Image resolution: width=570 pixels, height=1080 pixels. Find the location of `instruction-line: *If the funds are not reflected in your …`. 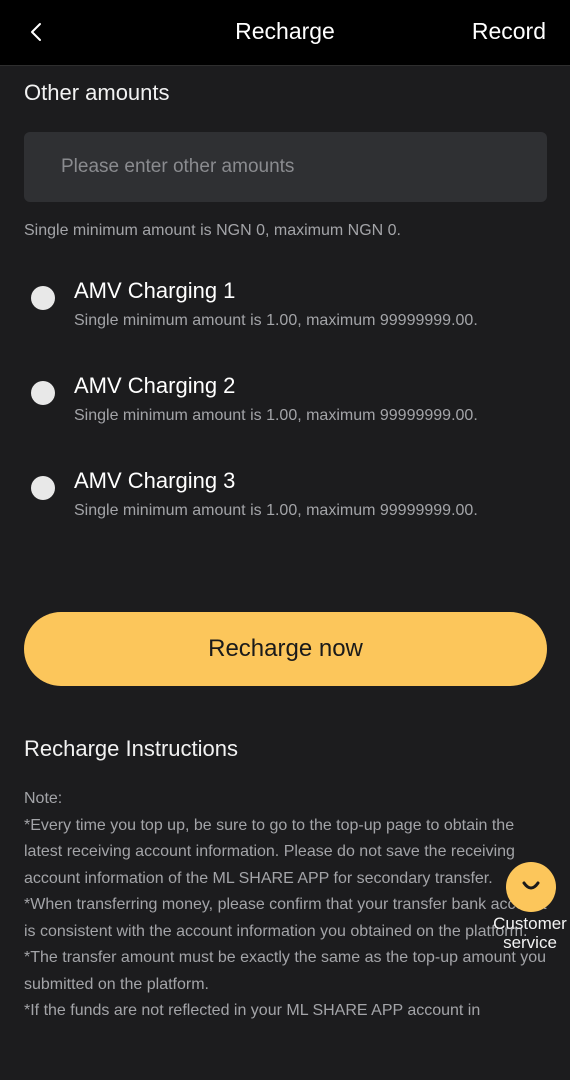

instruction-line: *If the funds are not reflected in your … is located at coordinates (252, 1010).